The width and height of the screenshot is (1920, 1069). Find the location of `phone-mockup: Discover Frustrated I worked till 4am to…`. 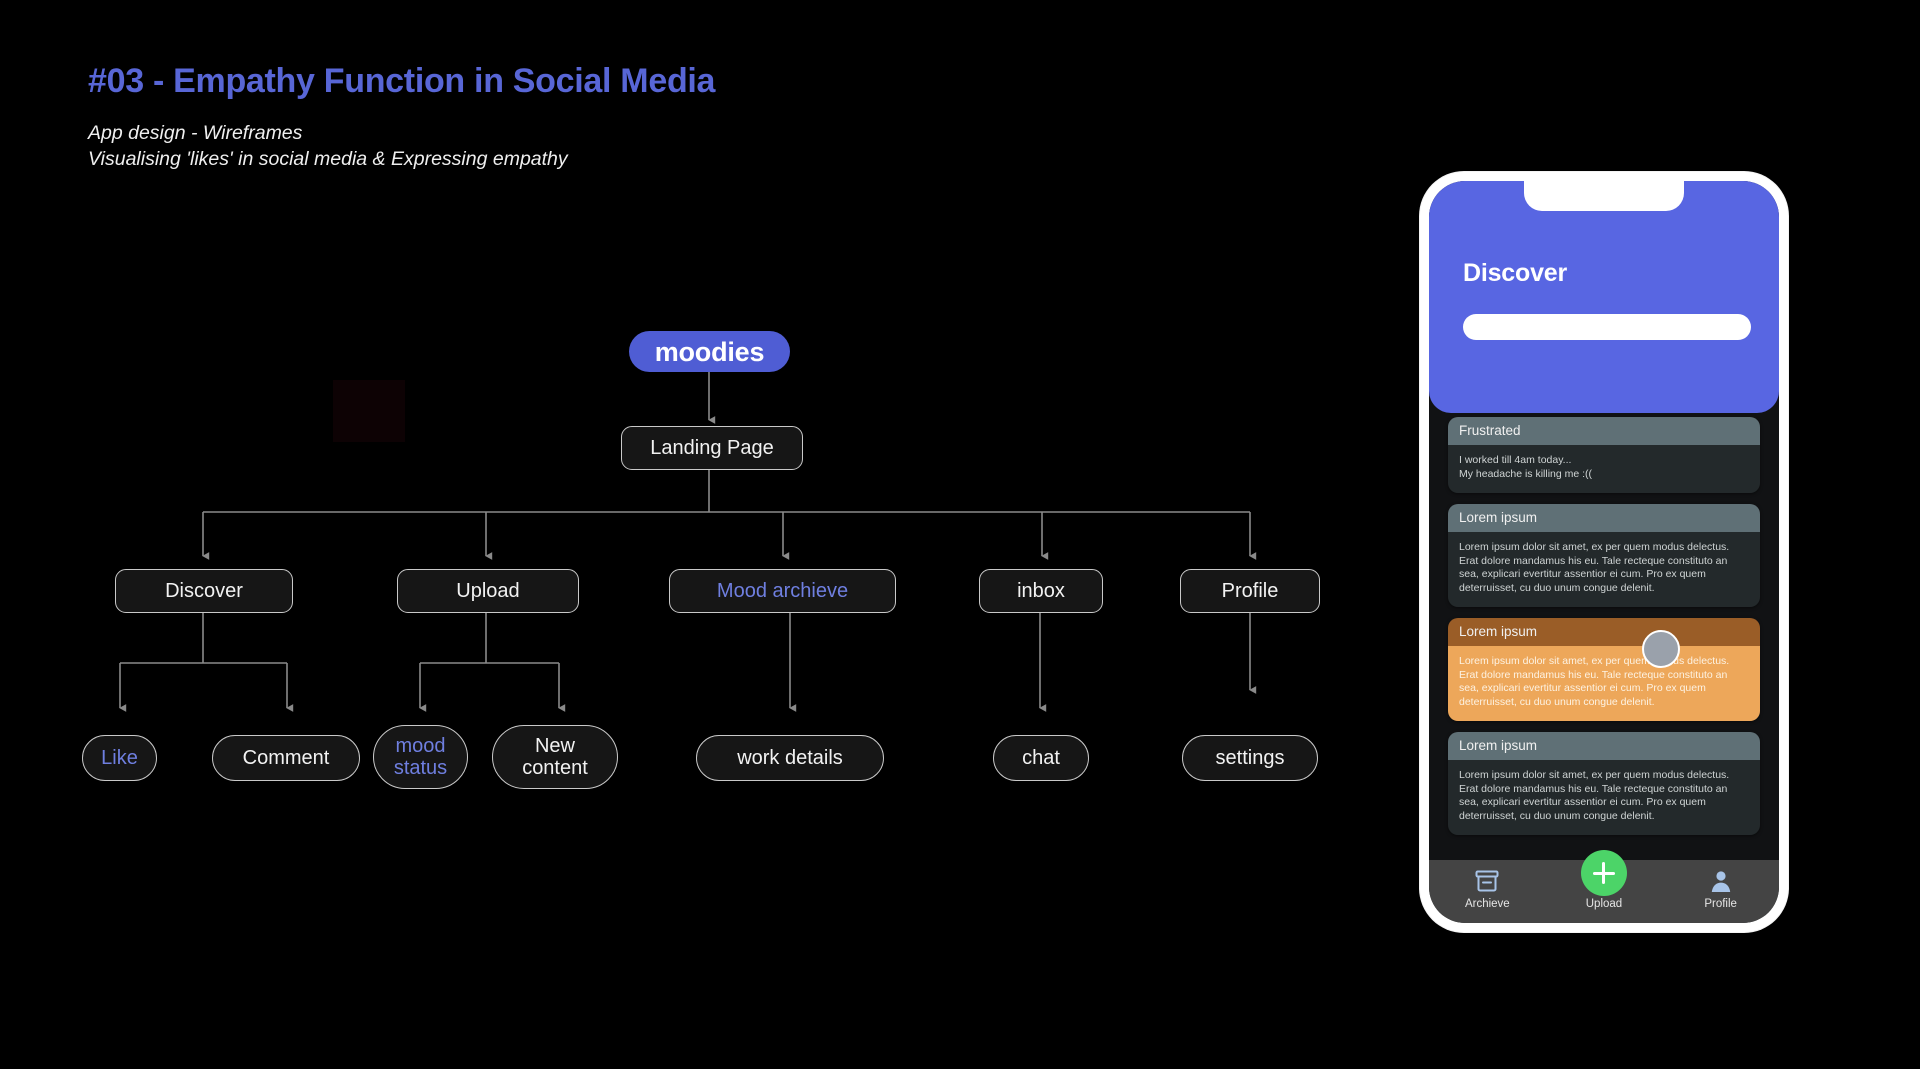

phone-mockup: Discover Frustrated I worked till 4am to… is located at coordinates (1604, 552).